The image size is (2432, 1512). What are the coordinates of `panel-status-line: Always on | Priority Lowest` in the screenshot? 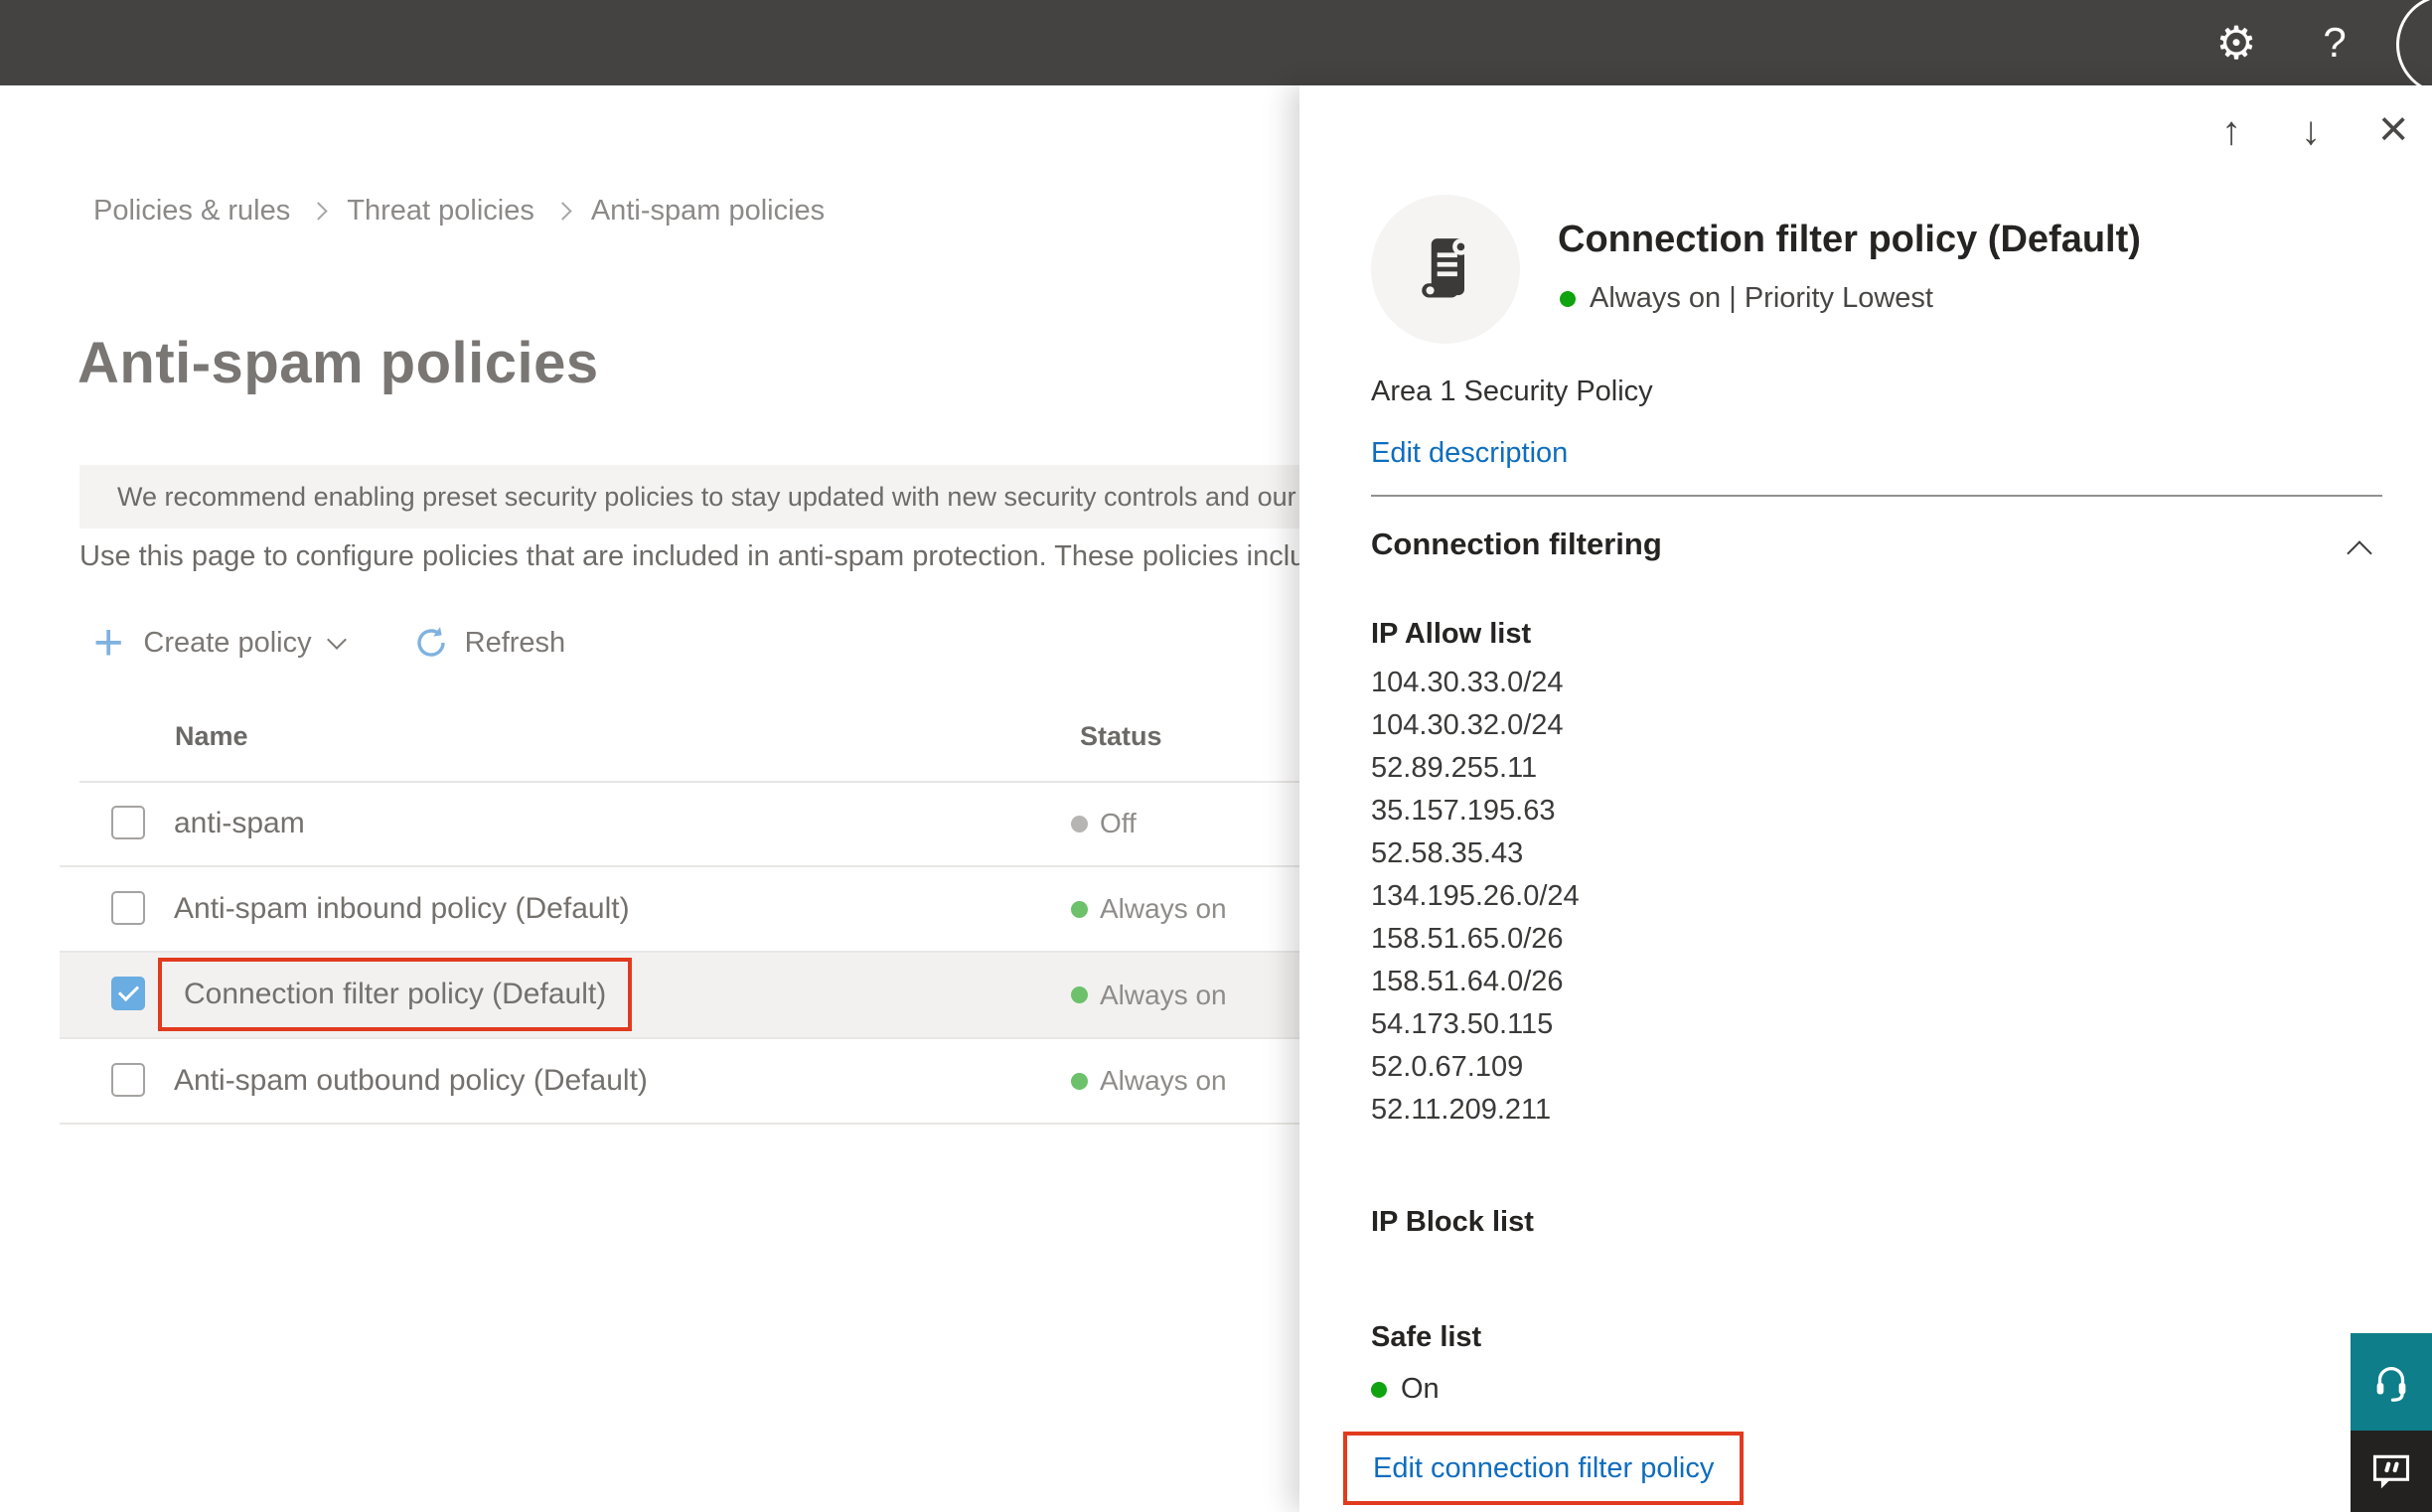 It's located at (1746, 298).